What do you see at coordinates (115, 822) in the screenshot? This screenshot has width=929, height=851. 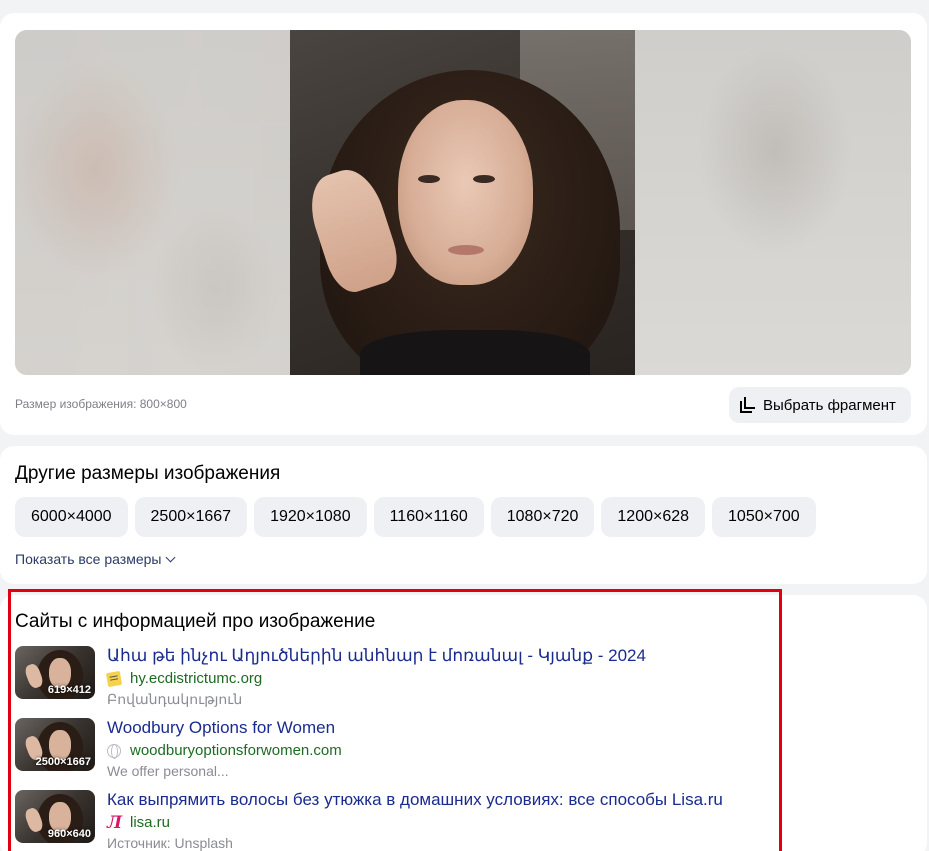 I see `lisa-logo-icon: Л` at bounding box center [115, 822].